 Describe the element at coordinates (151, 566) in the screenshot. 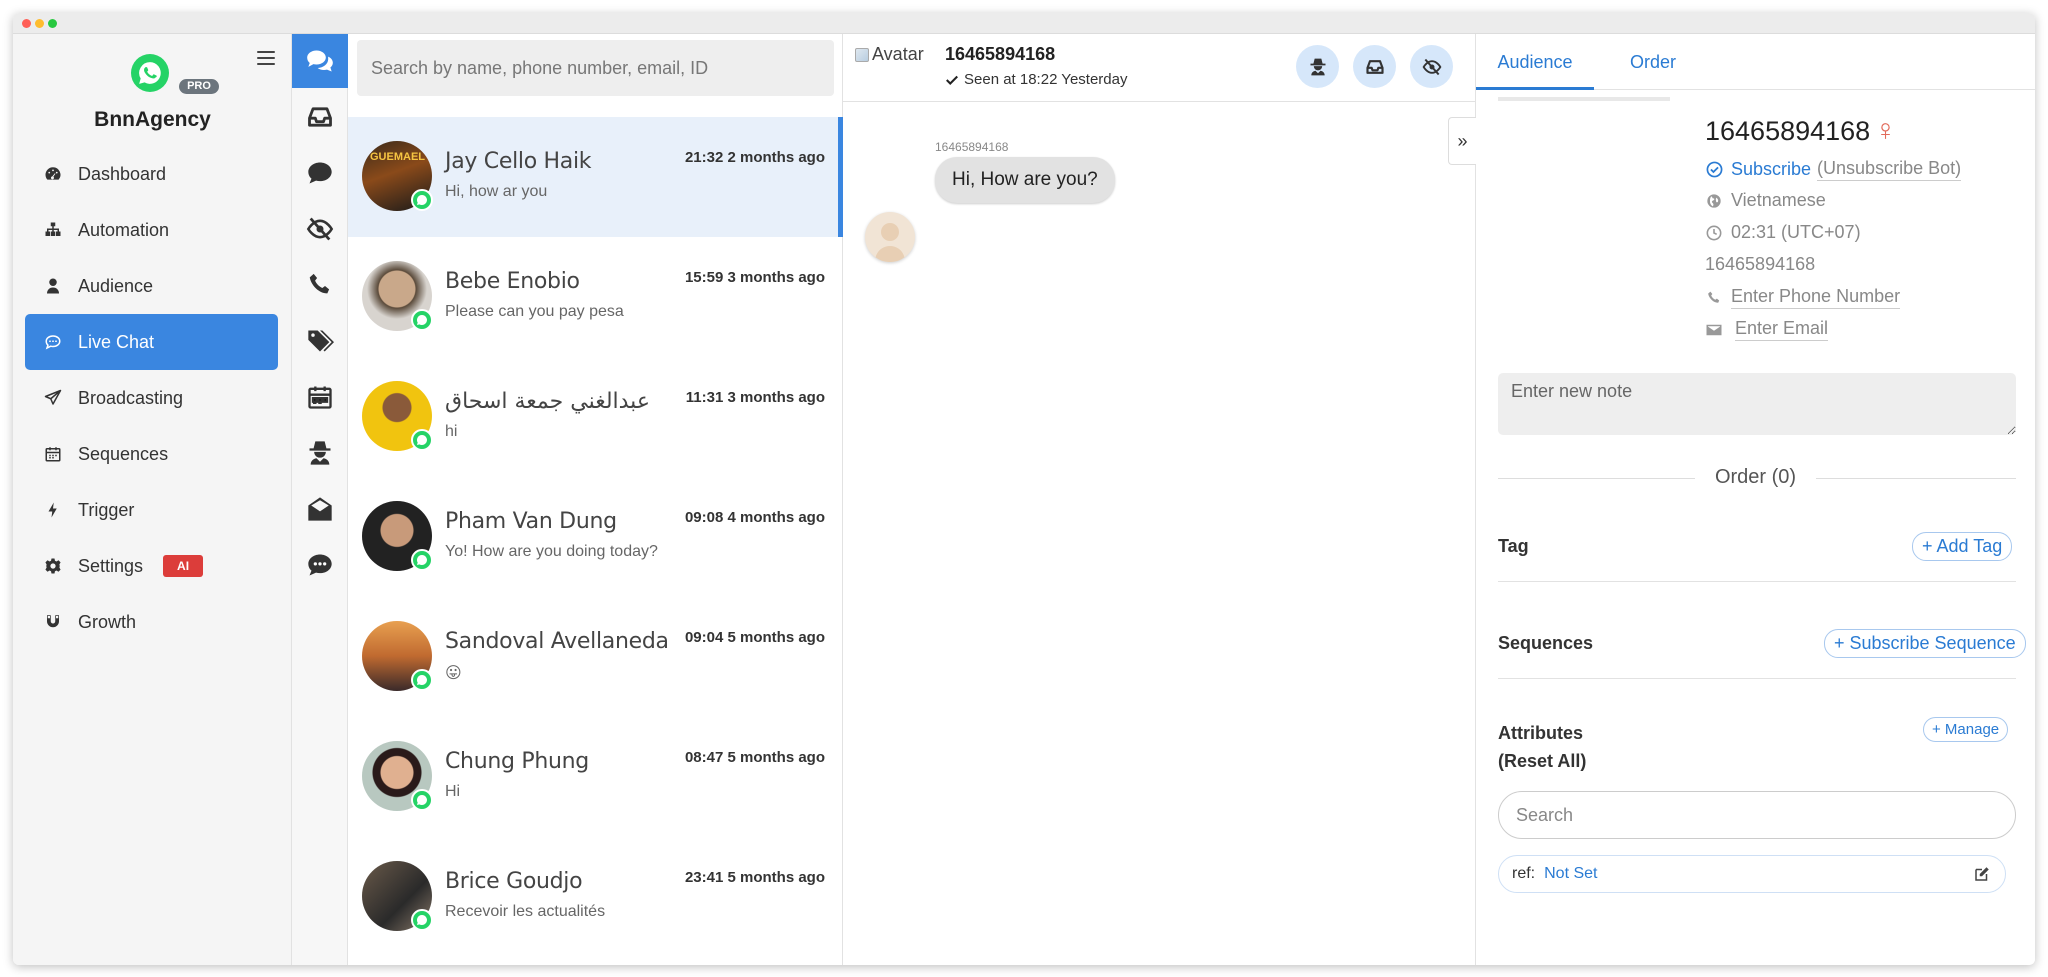

I see `sidebar-item-settings: Settings AI` at that location.